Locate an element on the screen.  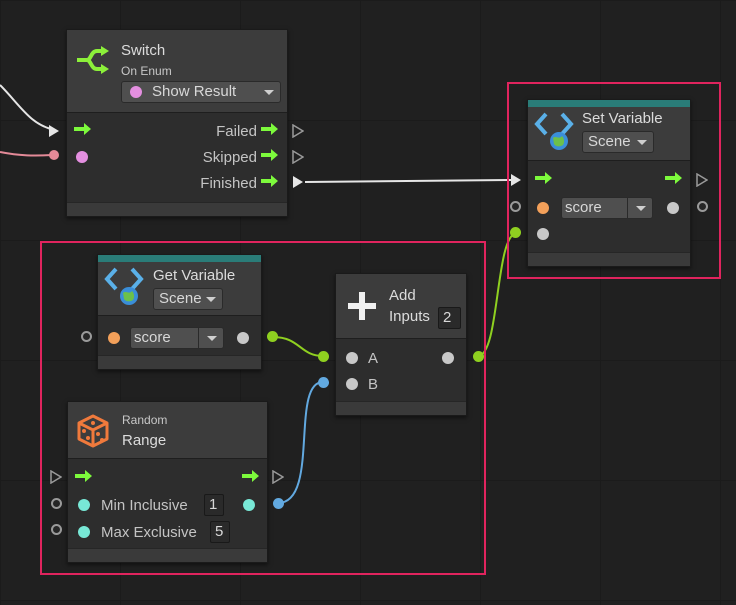
random-wire-output-port is located at coordinates (278, 503).